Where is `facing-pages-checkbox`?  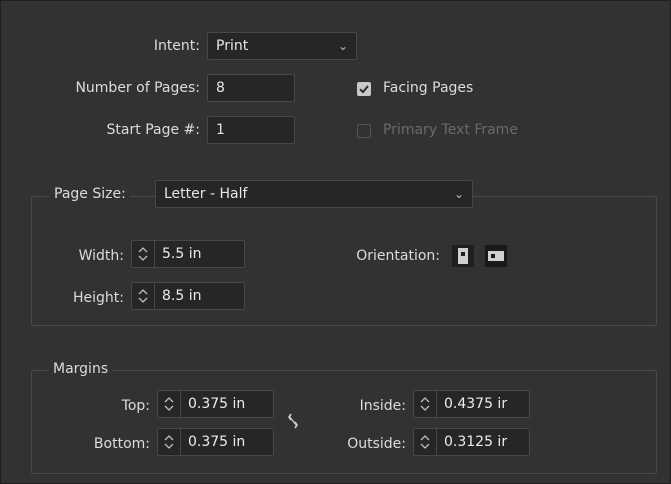
facing-pages-checkbox is located at coordinates (364, 89).